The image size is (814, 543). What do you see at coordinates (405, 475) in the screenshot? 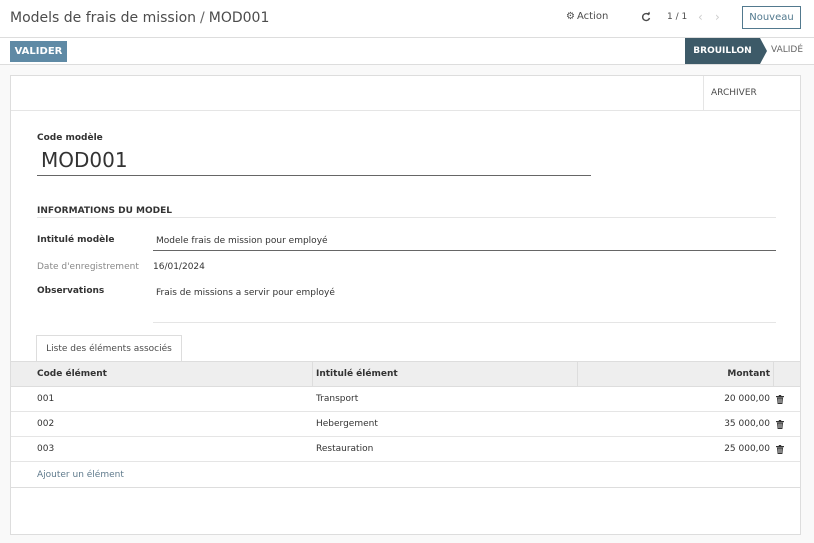
I see `add-row: Ajouter un élément` at bounding box center [405, 475].